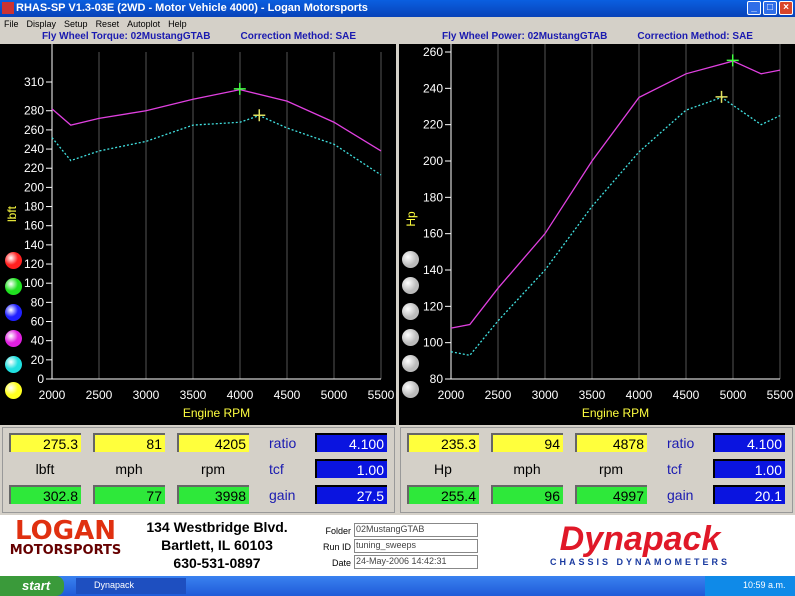  Describe the element at coordinates (341, 563) in the screenshot. I see `date-label: Date` at that location.